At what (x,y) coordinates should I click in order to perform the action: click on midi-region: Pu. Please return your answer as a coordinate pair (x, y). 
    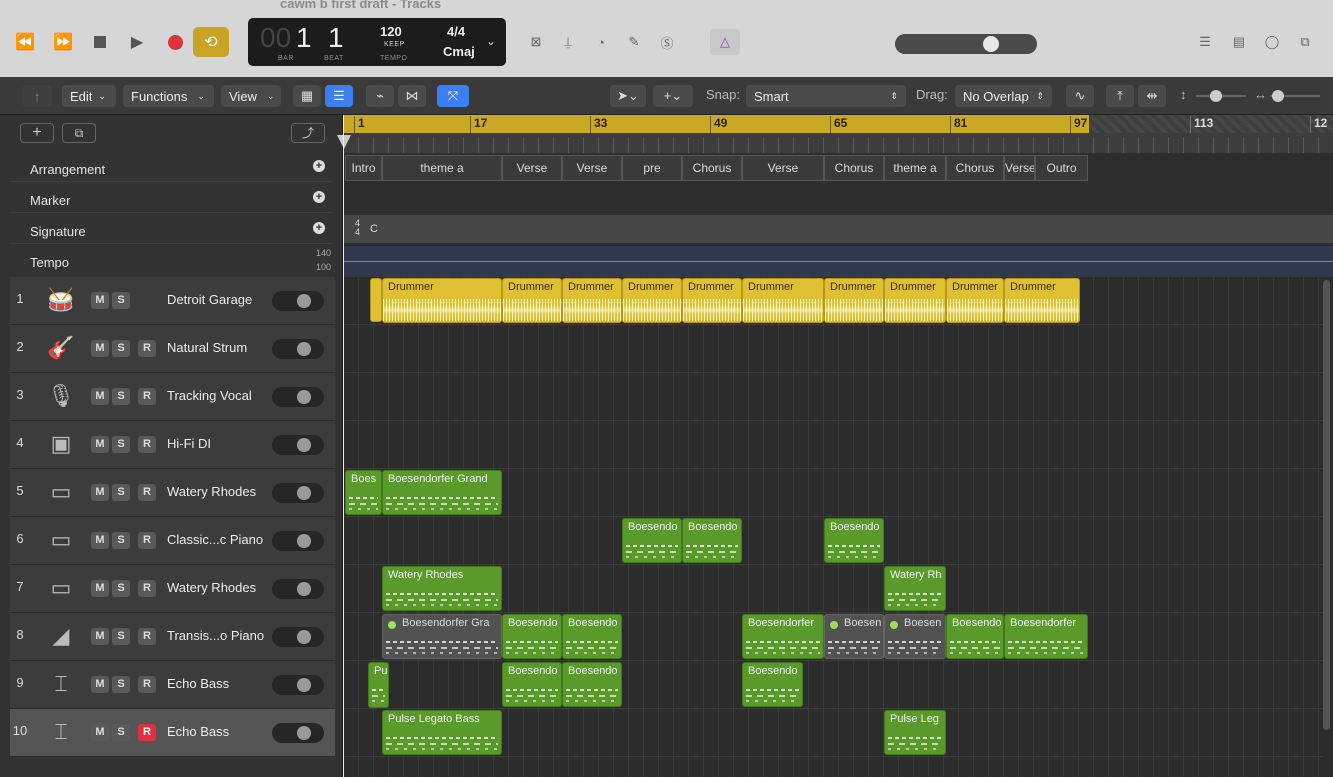
    Looking at the image, I should click on (378, 685).